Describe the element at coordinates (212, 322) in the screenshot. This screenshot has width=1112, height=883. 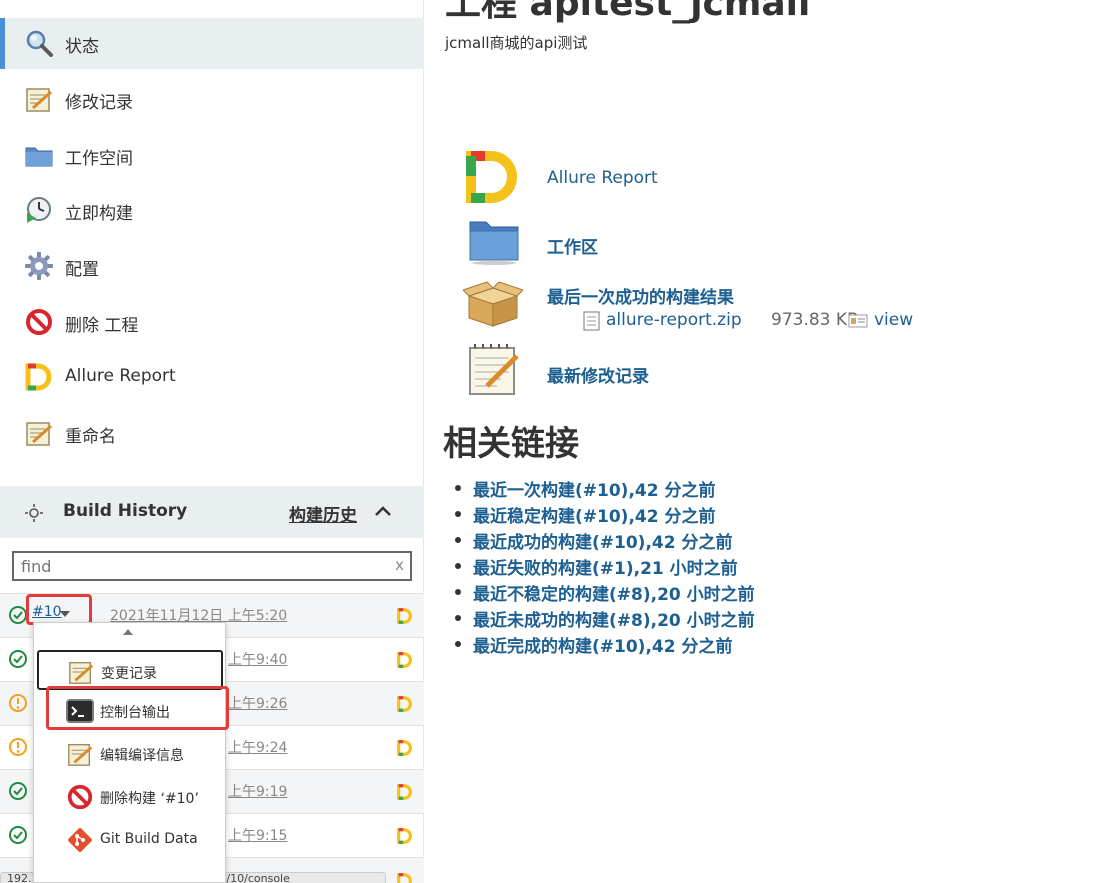
I see `task-delete-project: 删除 工程` at that location.